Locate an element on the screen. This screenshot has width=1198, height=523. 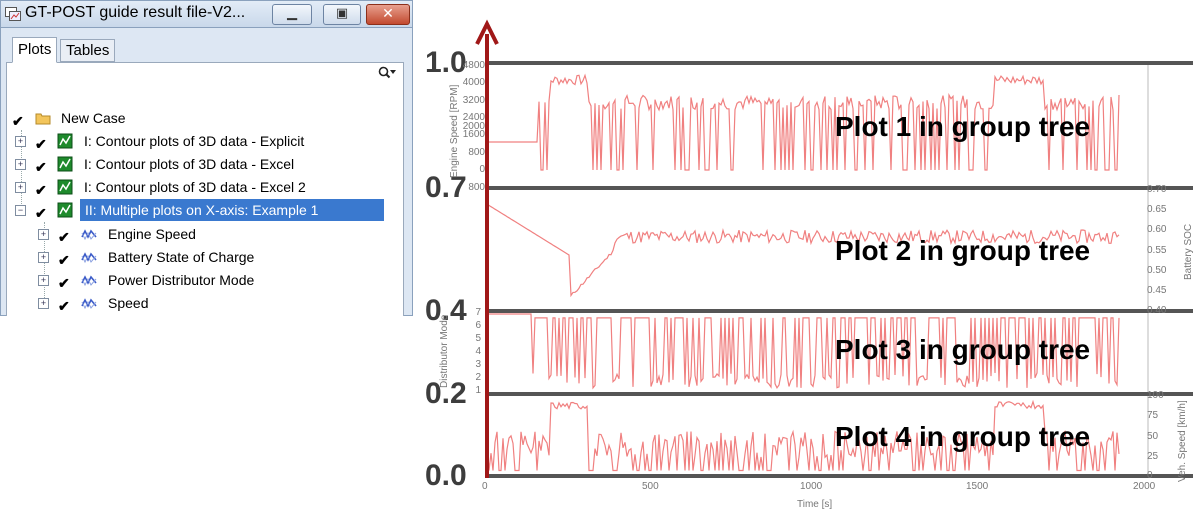
tree-item-label: I: Contour plots of 3D data - Excel is located at coordinates (189, 164).